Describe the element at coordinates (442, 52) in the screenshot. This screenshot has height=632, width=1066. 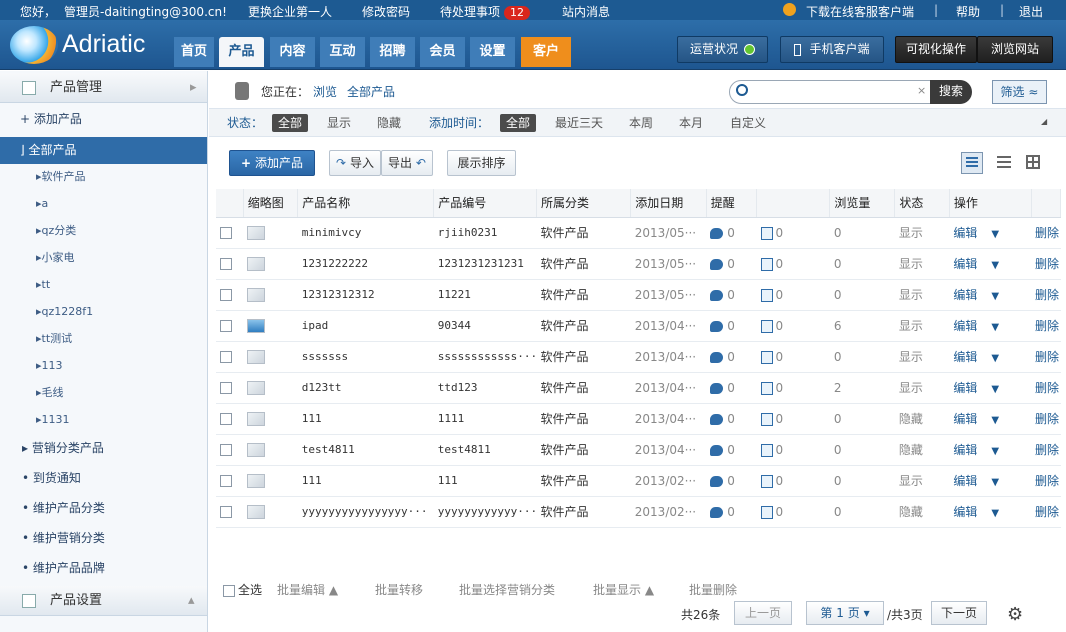
I see `nav-members: 会员` at that location.